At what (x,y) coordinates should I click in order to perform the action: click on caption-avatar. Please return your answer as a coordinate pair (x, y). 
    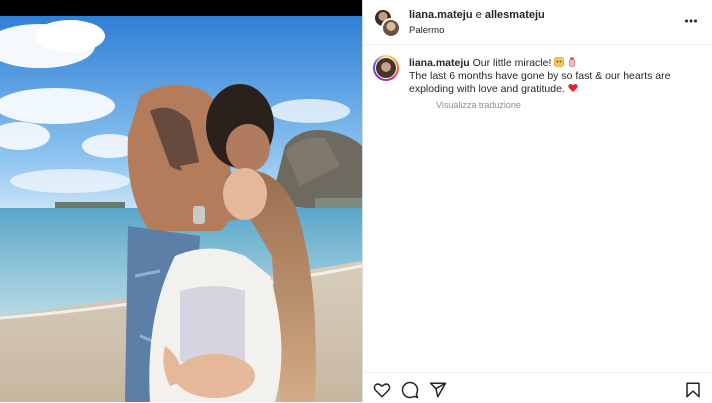
    Looking at the image, I should click on (386, 68).